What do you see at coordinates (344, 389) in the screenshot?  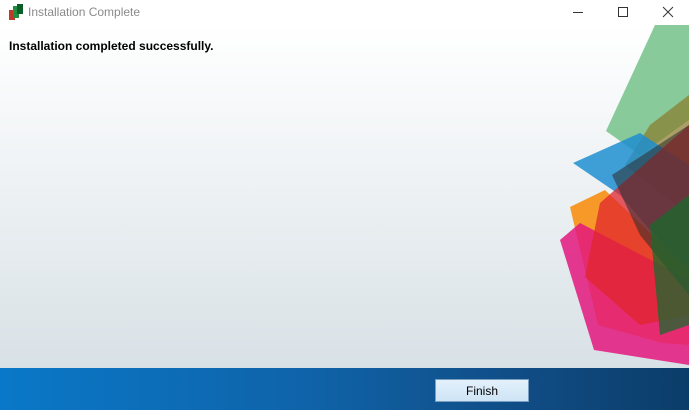 I see `footer-bar: Finish` at bounding box center [344, 389].